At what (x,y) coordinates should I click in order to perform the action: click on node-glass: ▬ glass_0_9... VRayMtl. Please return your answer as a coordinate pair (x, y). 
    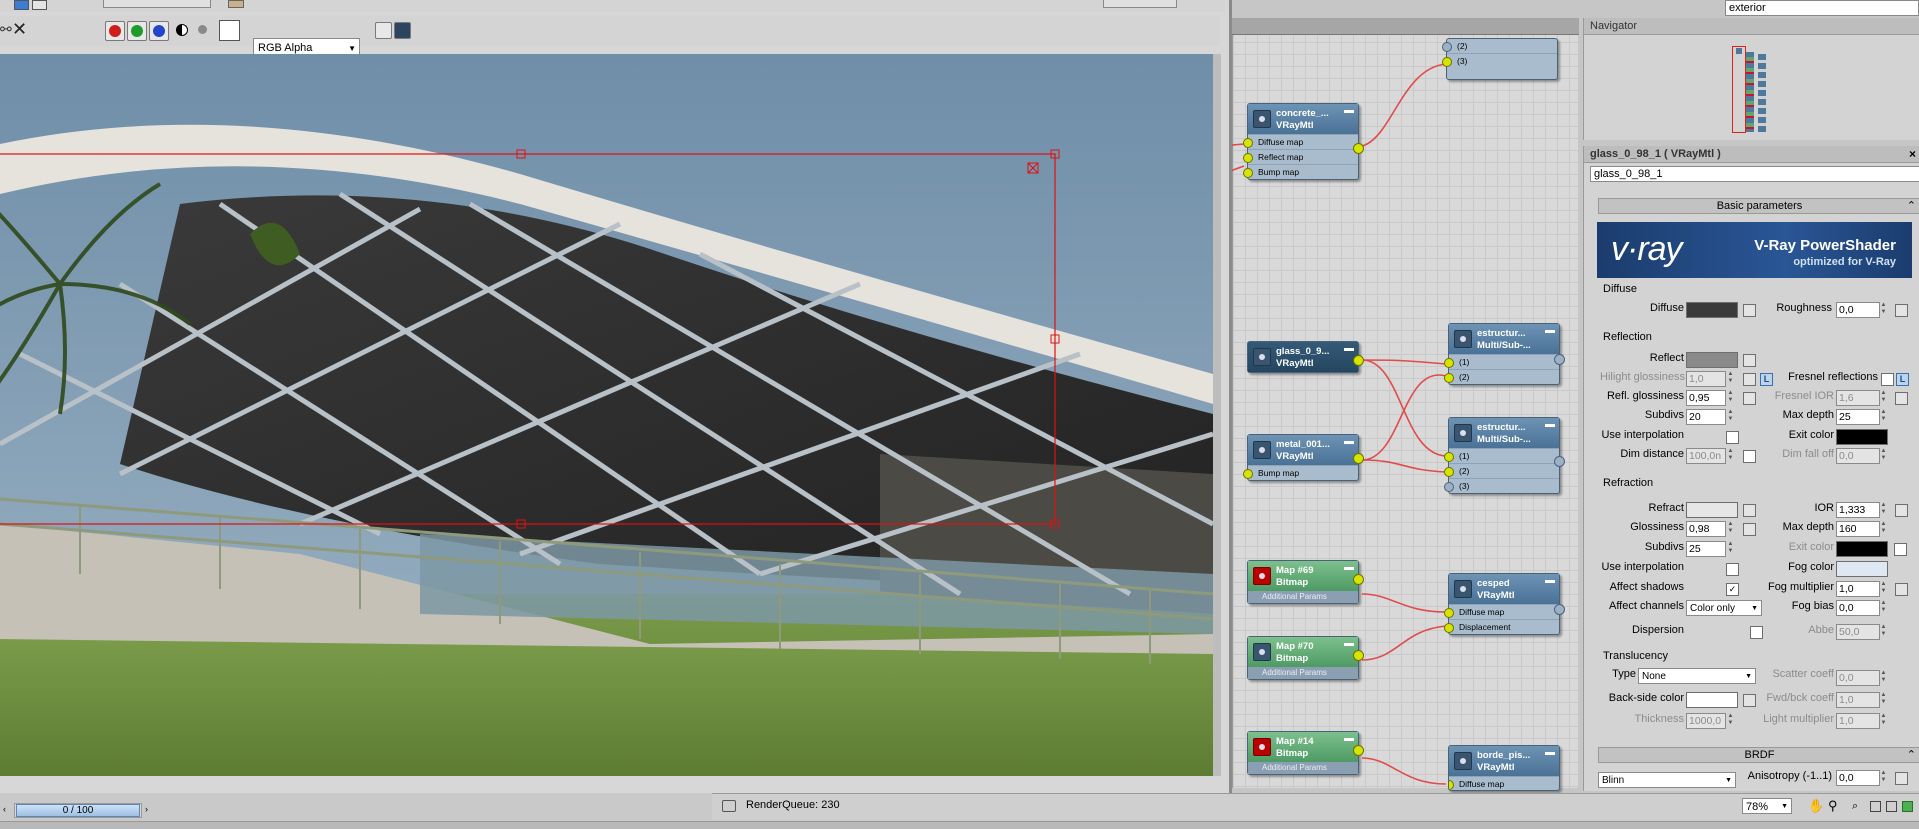
    Looking at the image, I should click on (1305, 357).